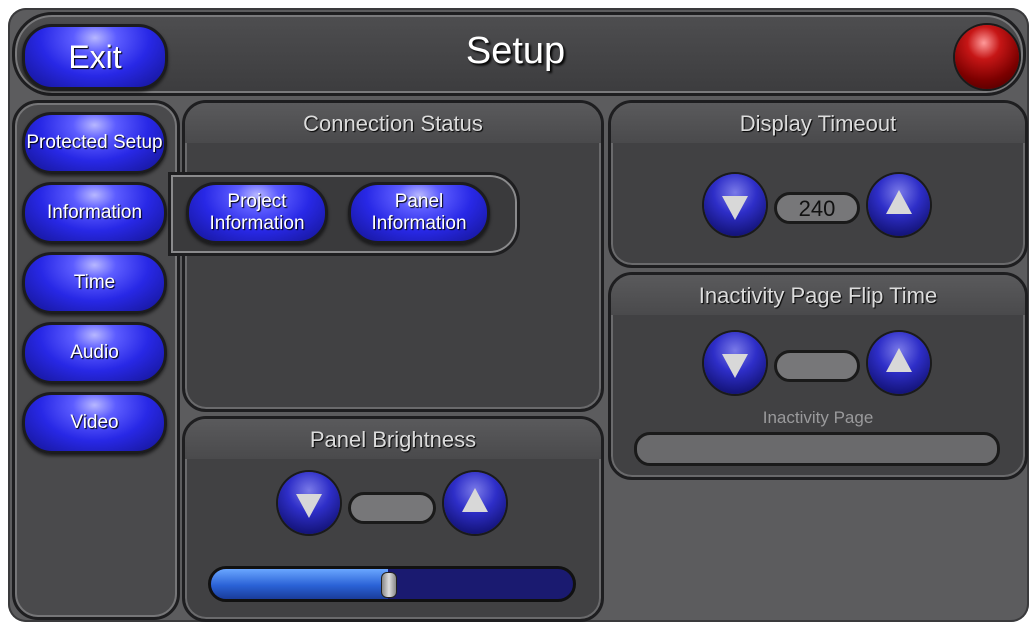 Image resolution: width=1031 pixels, height=622 pixels. What do you see at coordinates (818, 123) in the screenshot?
I see `display-timeout-title: Display Timeout` at bounding box center [818, 123].